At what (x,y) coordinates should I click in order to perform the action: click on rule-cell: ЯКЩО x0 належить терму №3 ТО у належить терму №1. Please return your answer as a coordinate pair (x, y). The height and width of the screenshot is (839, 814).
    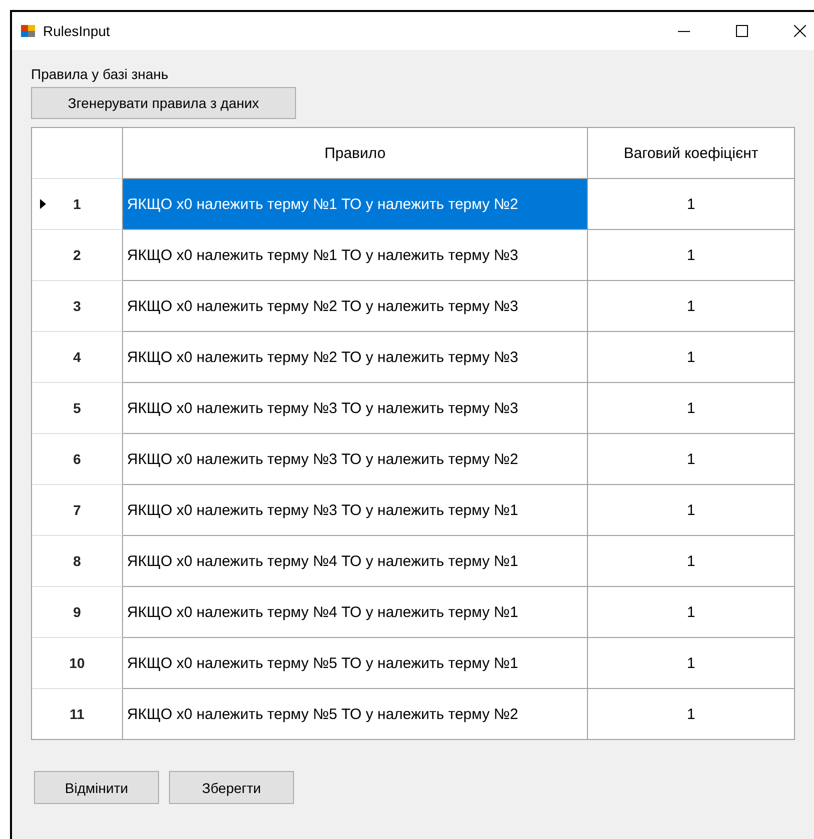
    Looking at the image, I should click on (355, 509).